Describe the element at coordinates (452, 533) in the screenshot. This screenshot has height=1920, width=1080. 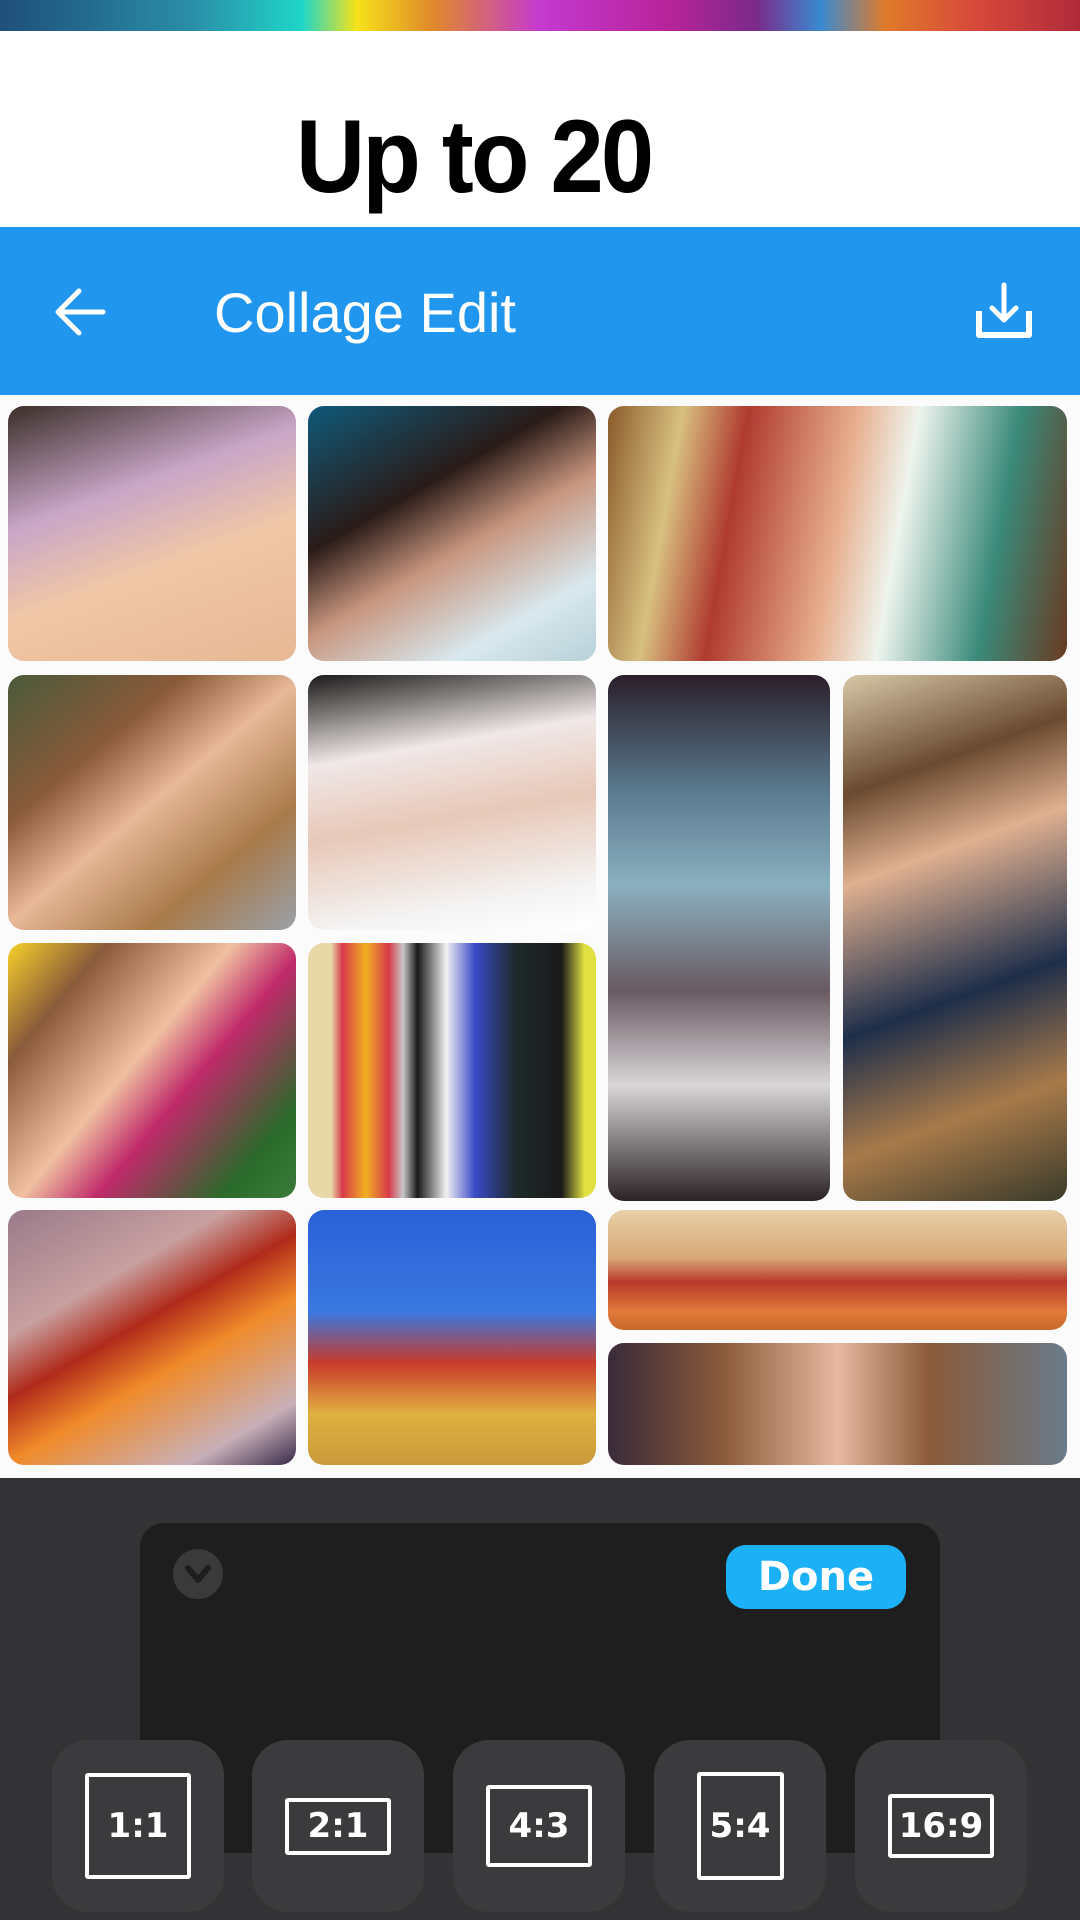
I see `collage-photo-woman-floral: Woman with dark hair in floral top` at that location.